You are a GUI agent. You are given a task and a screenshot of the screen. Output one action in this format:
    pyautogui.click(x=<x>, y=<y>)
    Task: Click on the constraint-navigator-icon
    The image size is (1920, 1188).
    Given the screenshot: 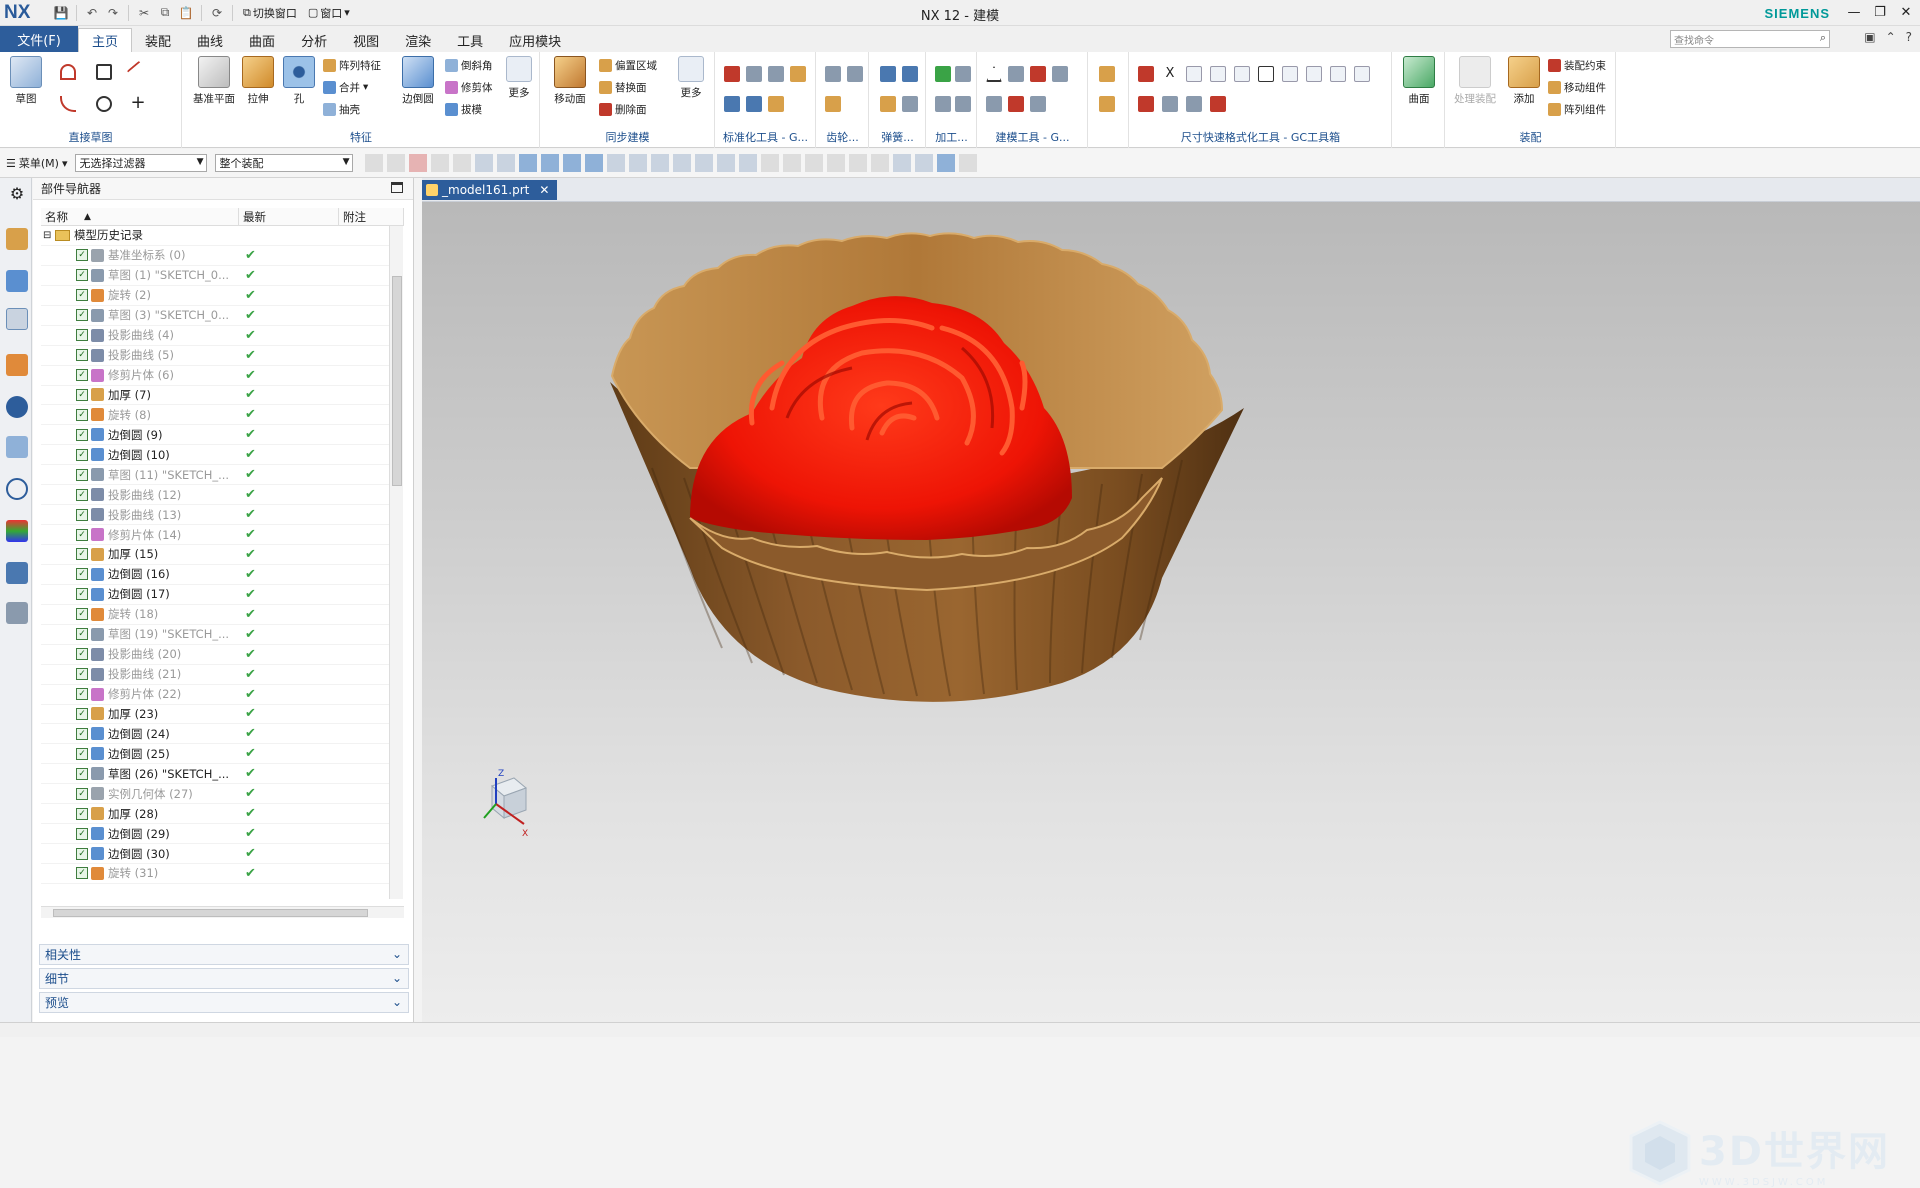 What is the action you would take?
    pyautogui.click(x=17, y=281)
    